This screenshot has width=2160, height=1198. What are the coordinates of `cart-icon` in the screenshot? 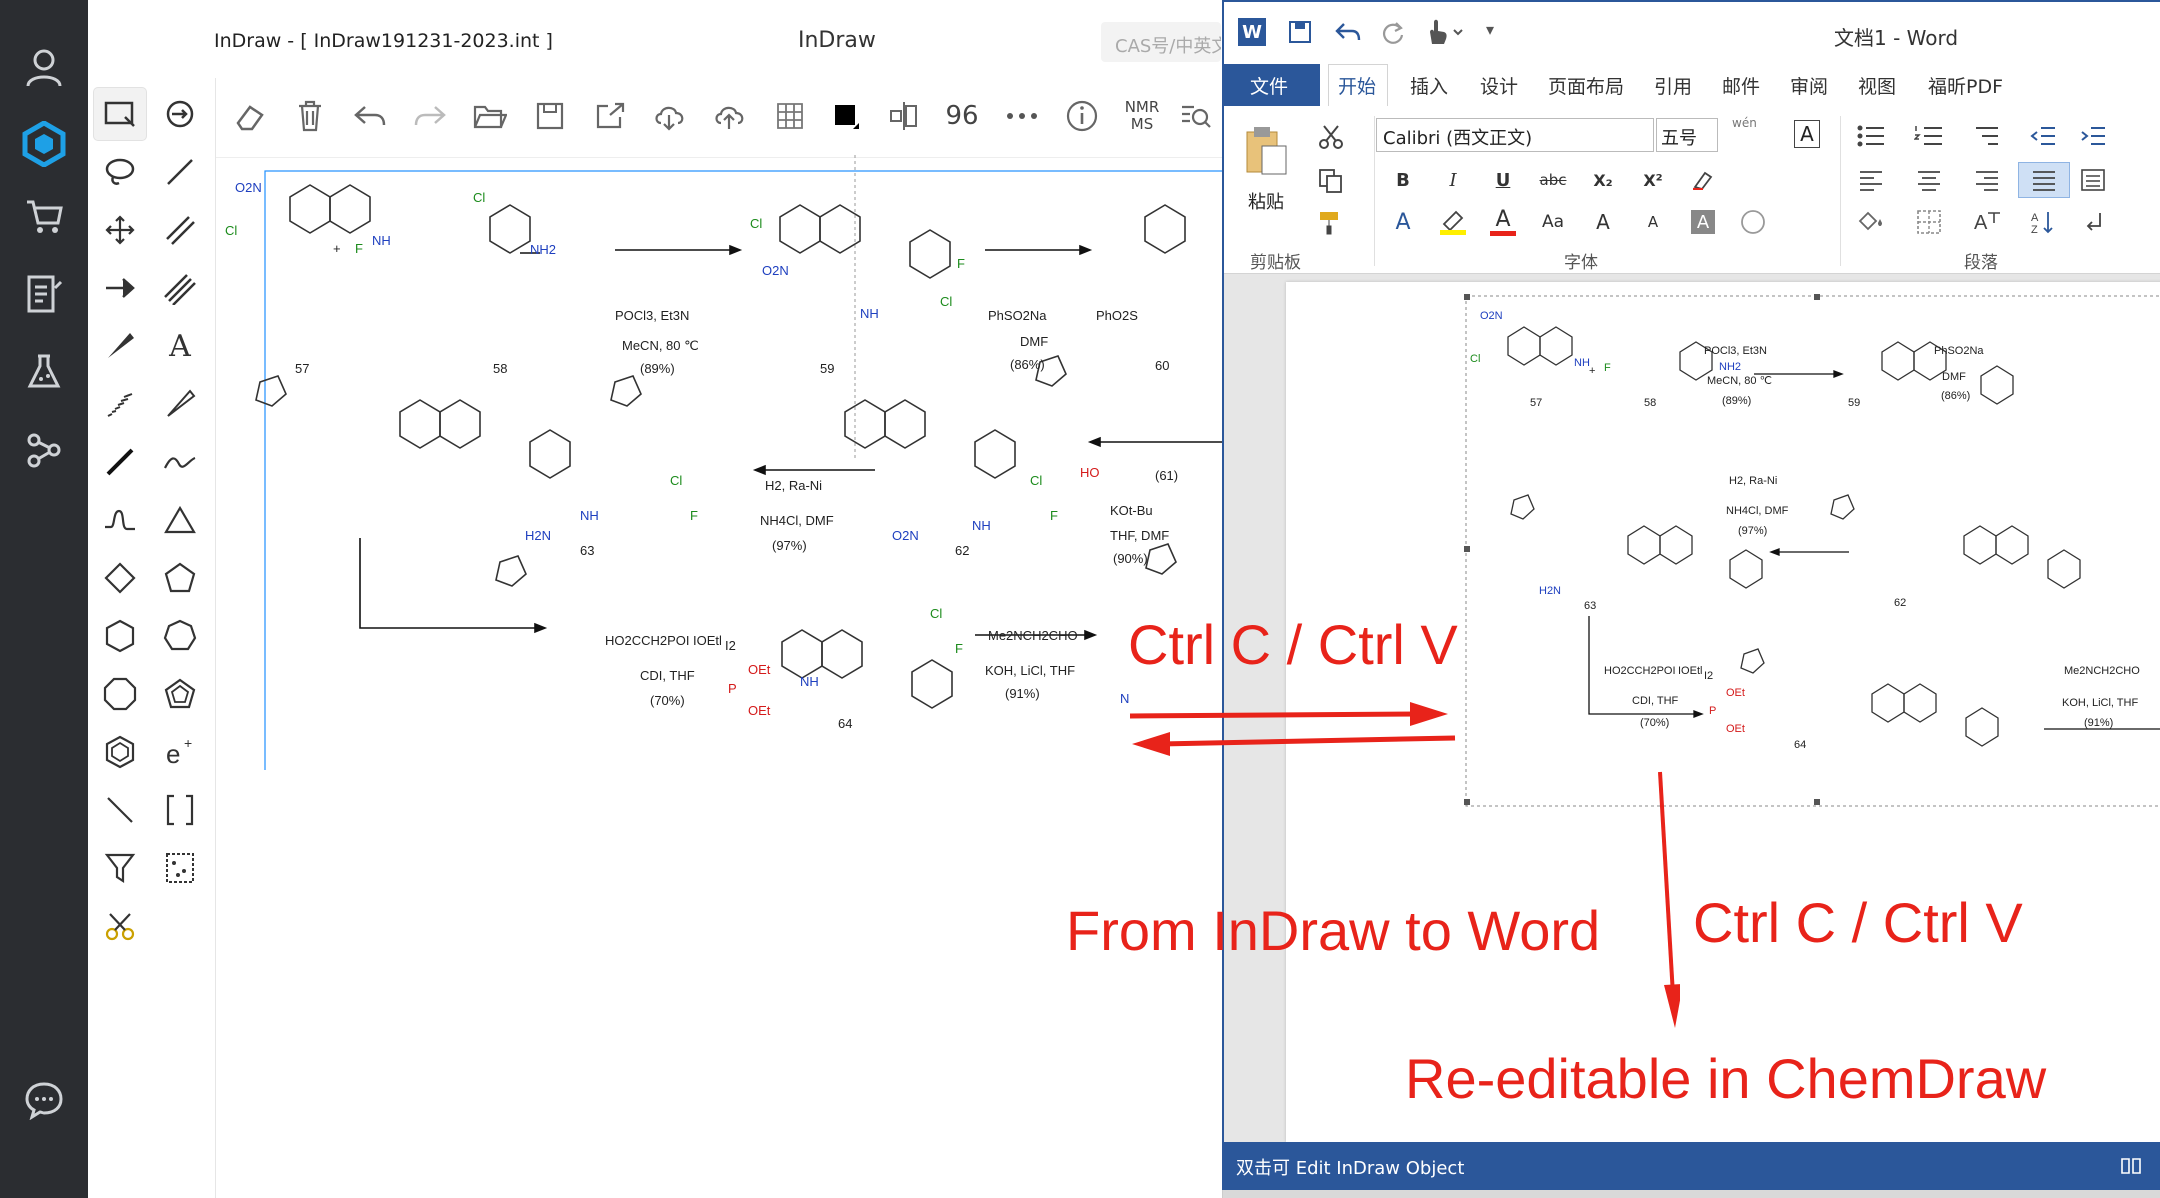 It's located at (44, 216).